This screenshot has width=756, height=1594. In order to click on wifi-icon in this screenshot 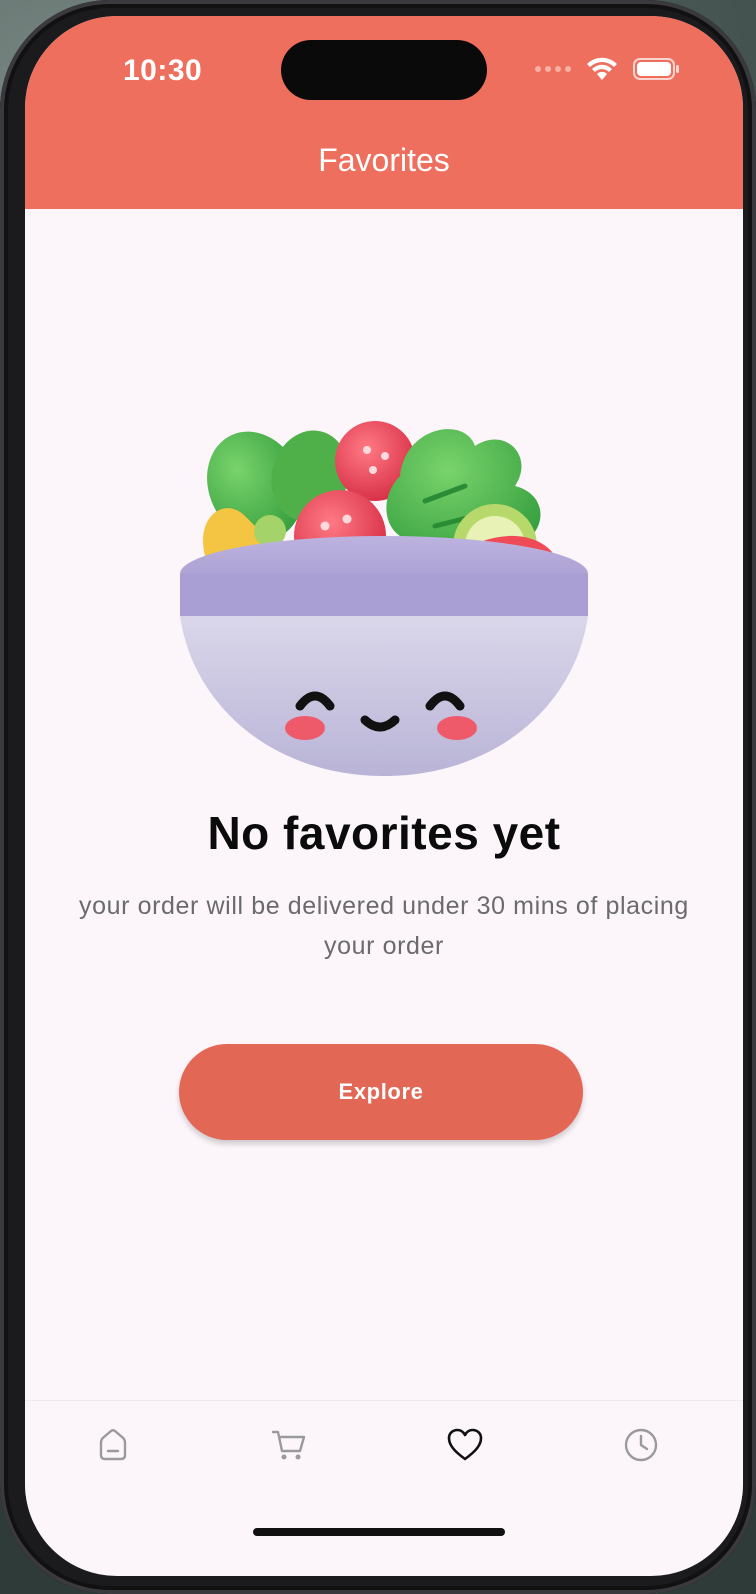, I will do `click(602, 68)`.